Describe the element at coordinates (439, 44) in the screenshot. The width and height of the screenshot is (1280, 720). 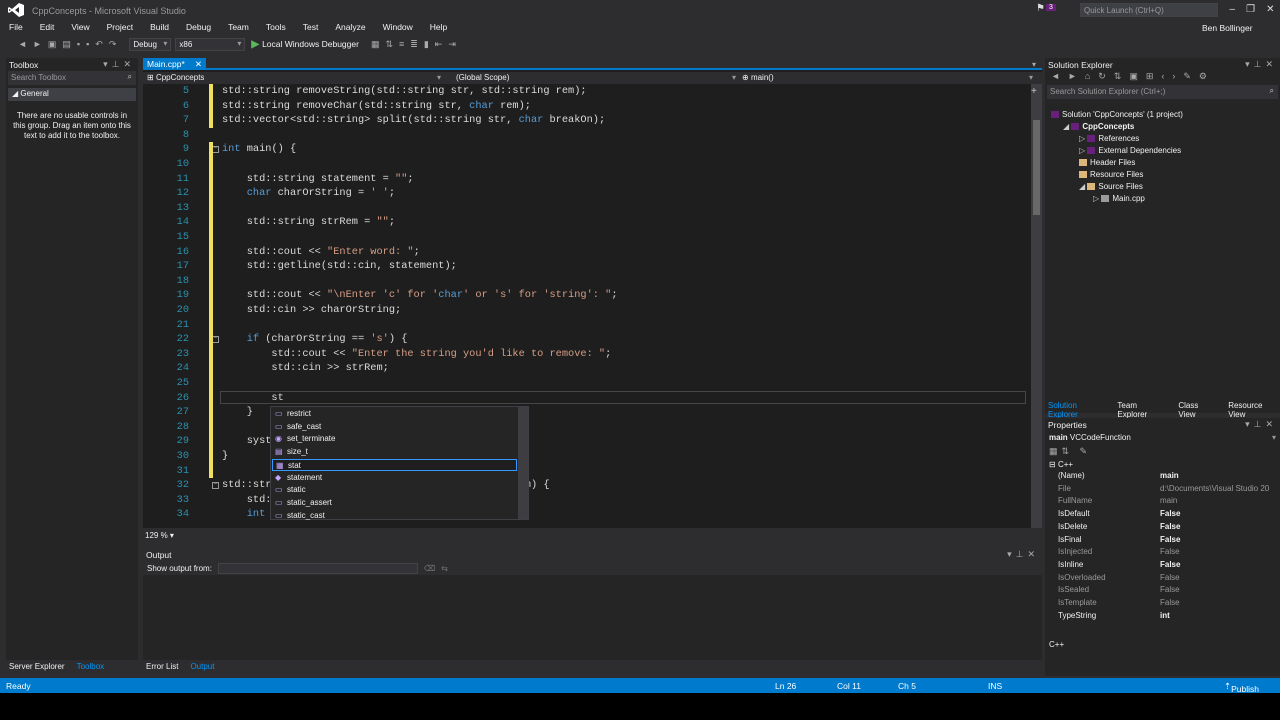
I see `prev-bookmark-icon: ⇤` at that location.